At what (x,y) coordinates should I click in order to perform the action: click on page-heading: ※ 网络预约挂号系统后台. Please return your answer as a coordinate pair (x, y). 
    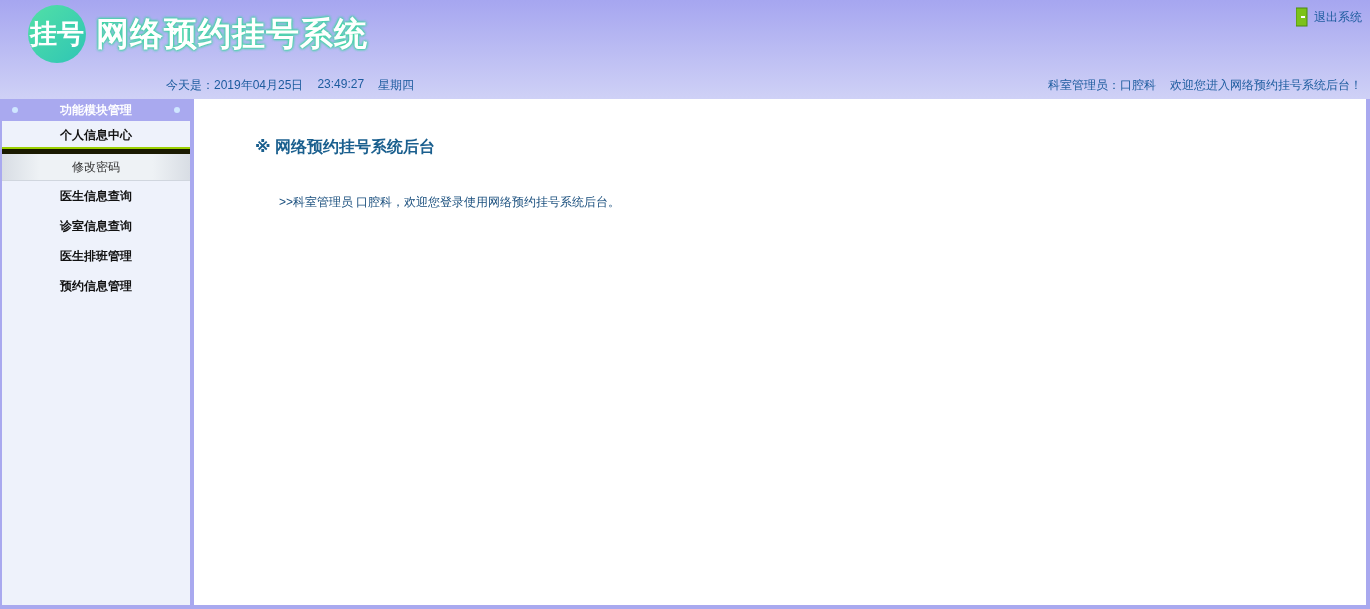
    Looking at the image, I should click on (345, 147).